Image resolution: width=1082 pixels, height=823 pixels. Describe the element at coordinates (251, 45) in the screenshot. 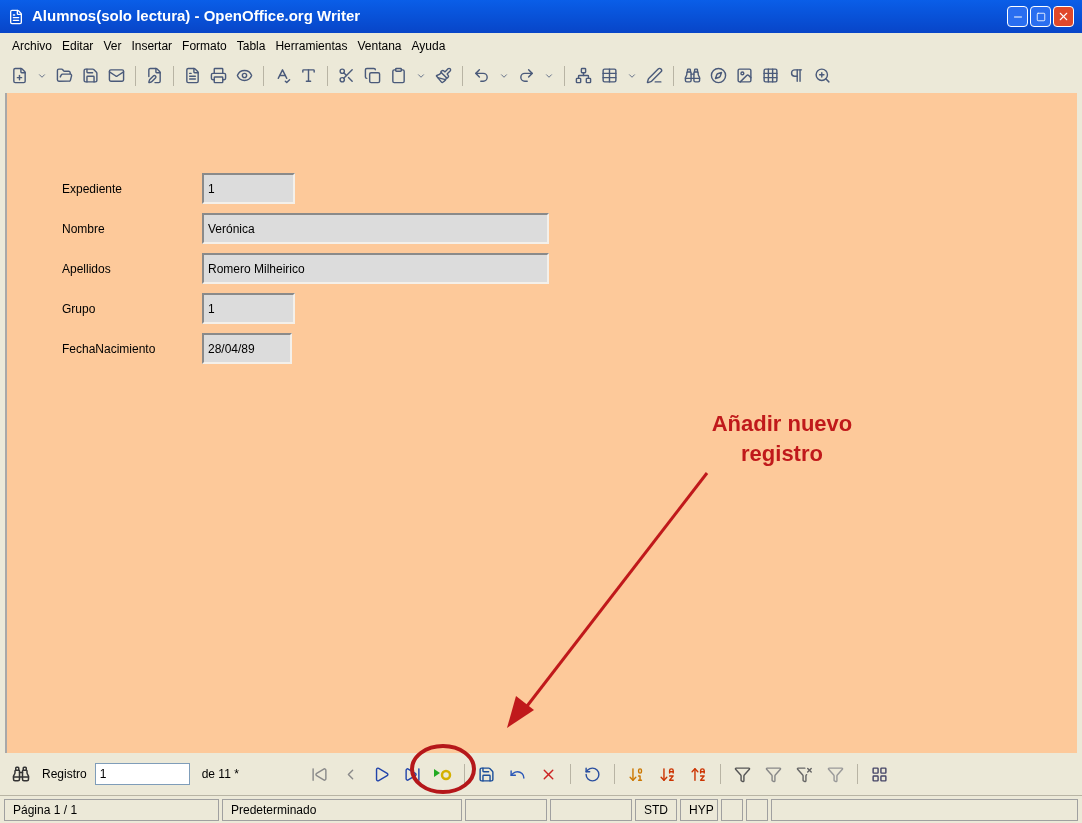

I see `menu-item: Tabla` at that location.